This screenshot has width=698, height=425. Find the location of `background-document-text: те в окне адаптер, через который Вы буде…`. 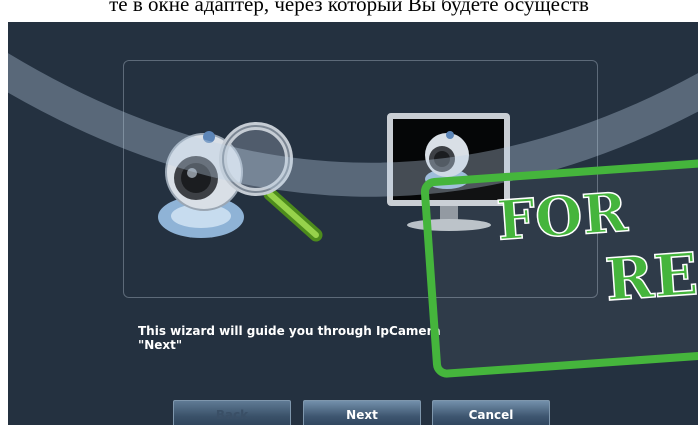

background-document-text: те в окне адаптер, через который Вы буде… is located at coordinates (349, 8).